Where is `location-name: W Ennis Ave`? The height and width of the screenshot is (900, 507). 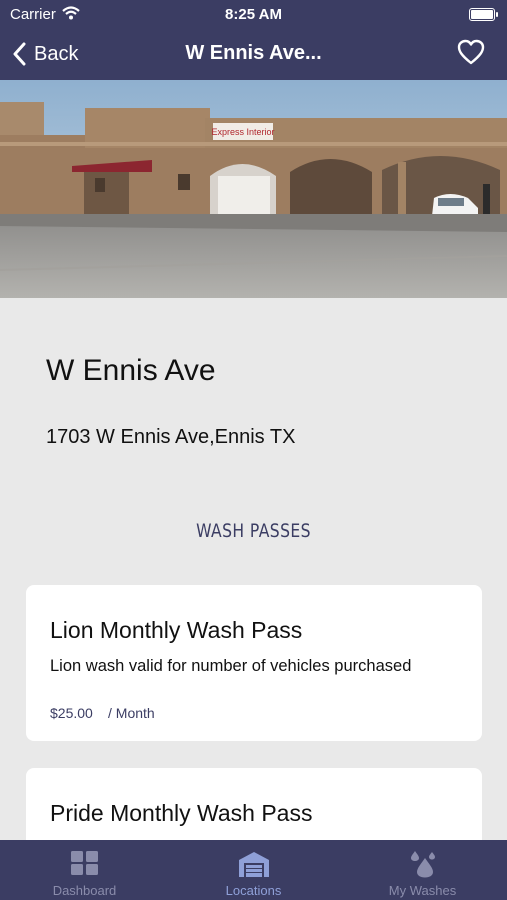 location-name: W Ennis Ave is located at coordinates (131, 370).